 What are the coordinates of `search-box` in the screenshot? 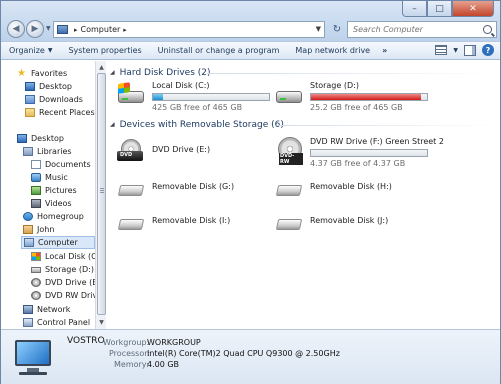 It's located at (422, 29).